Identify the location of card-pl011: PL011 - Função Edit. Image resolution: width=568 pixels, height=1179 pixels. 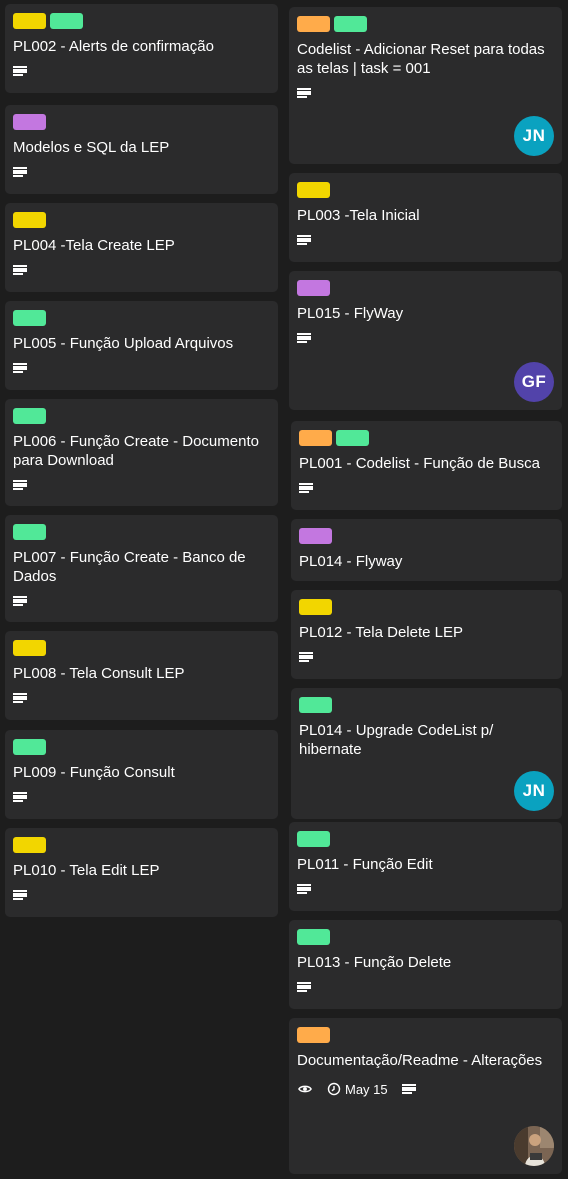
(425, 866).